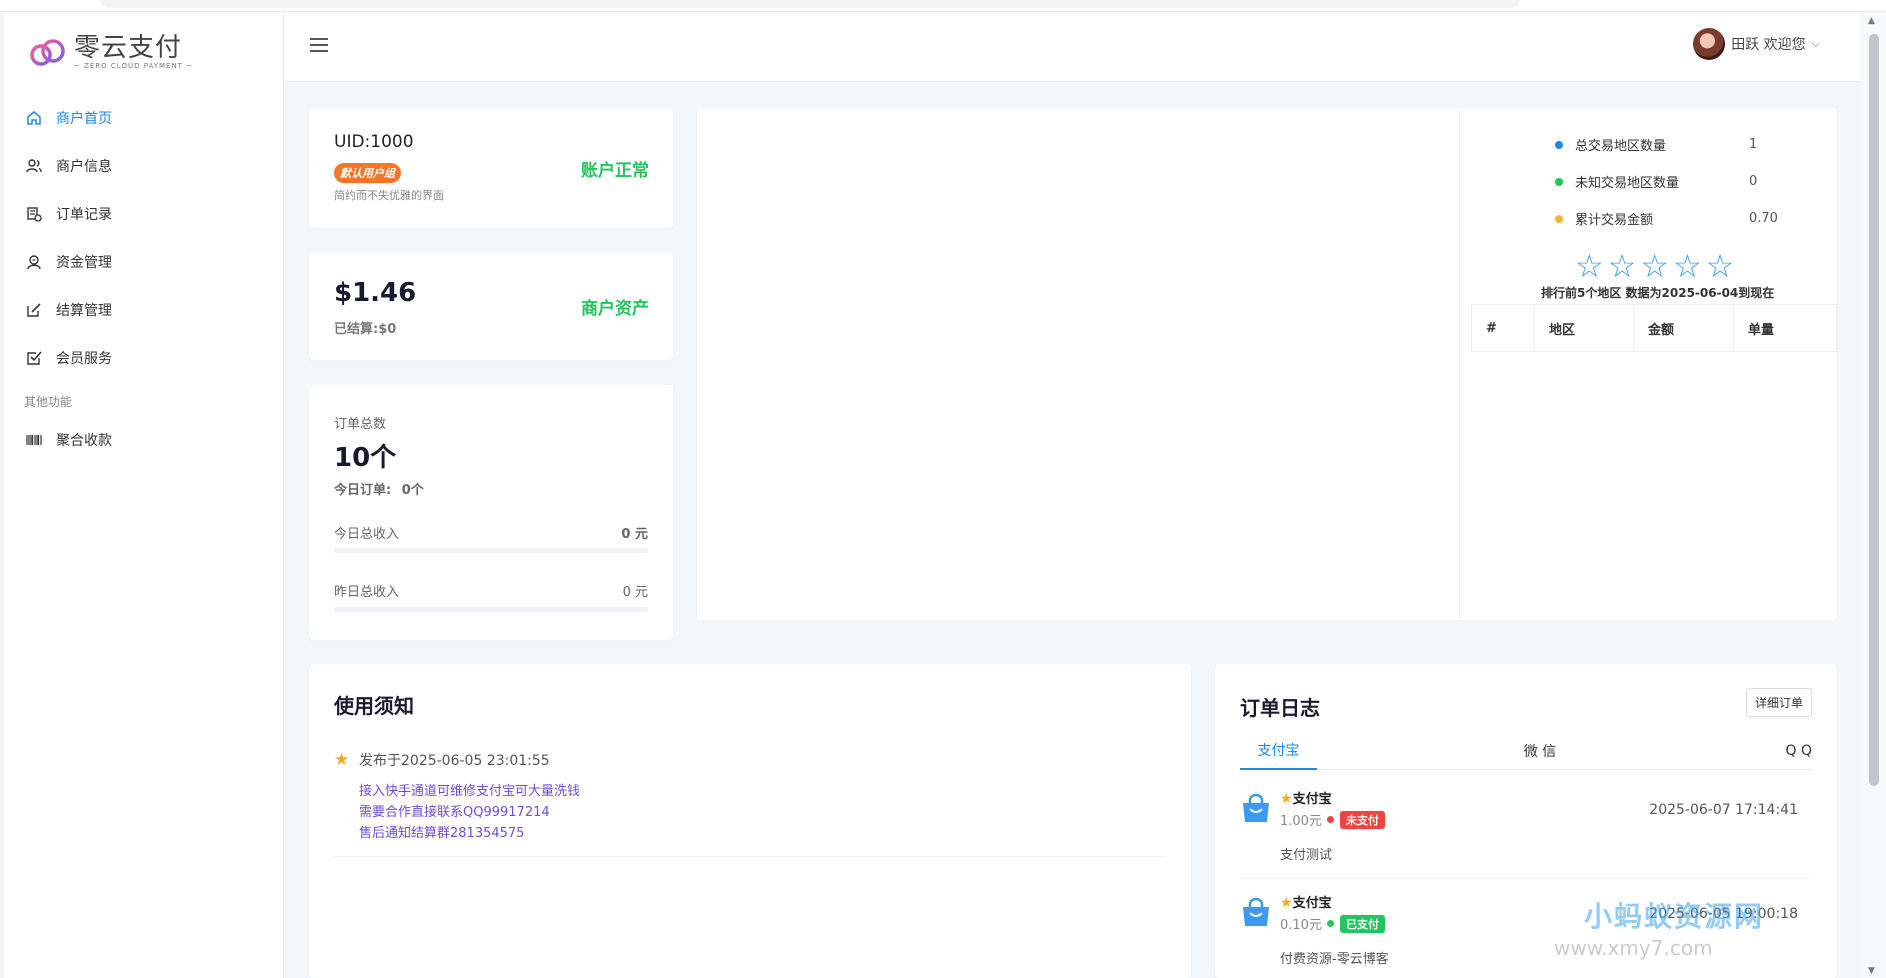 This screenshot has height=978, width=1886. What do you see at coordinates (615, 171) in the screenshot?
I see `account-status: 账户正常` at bounding box center [615, 171].